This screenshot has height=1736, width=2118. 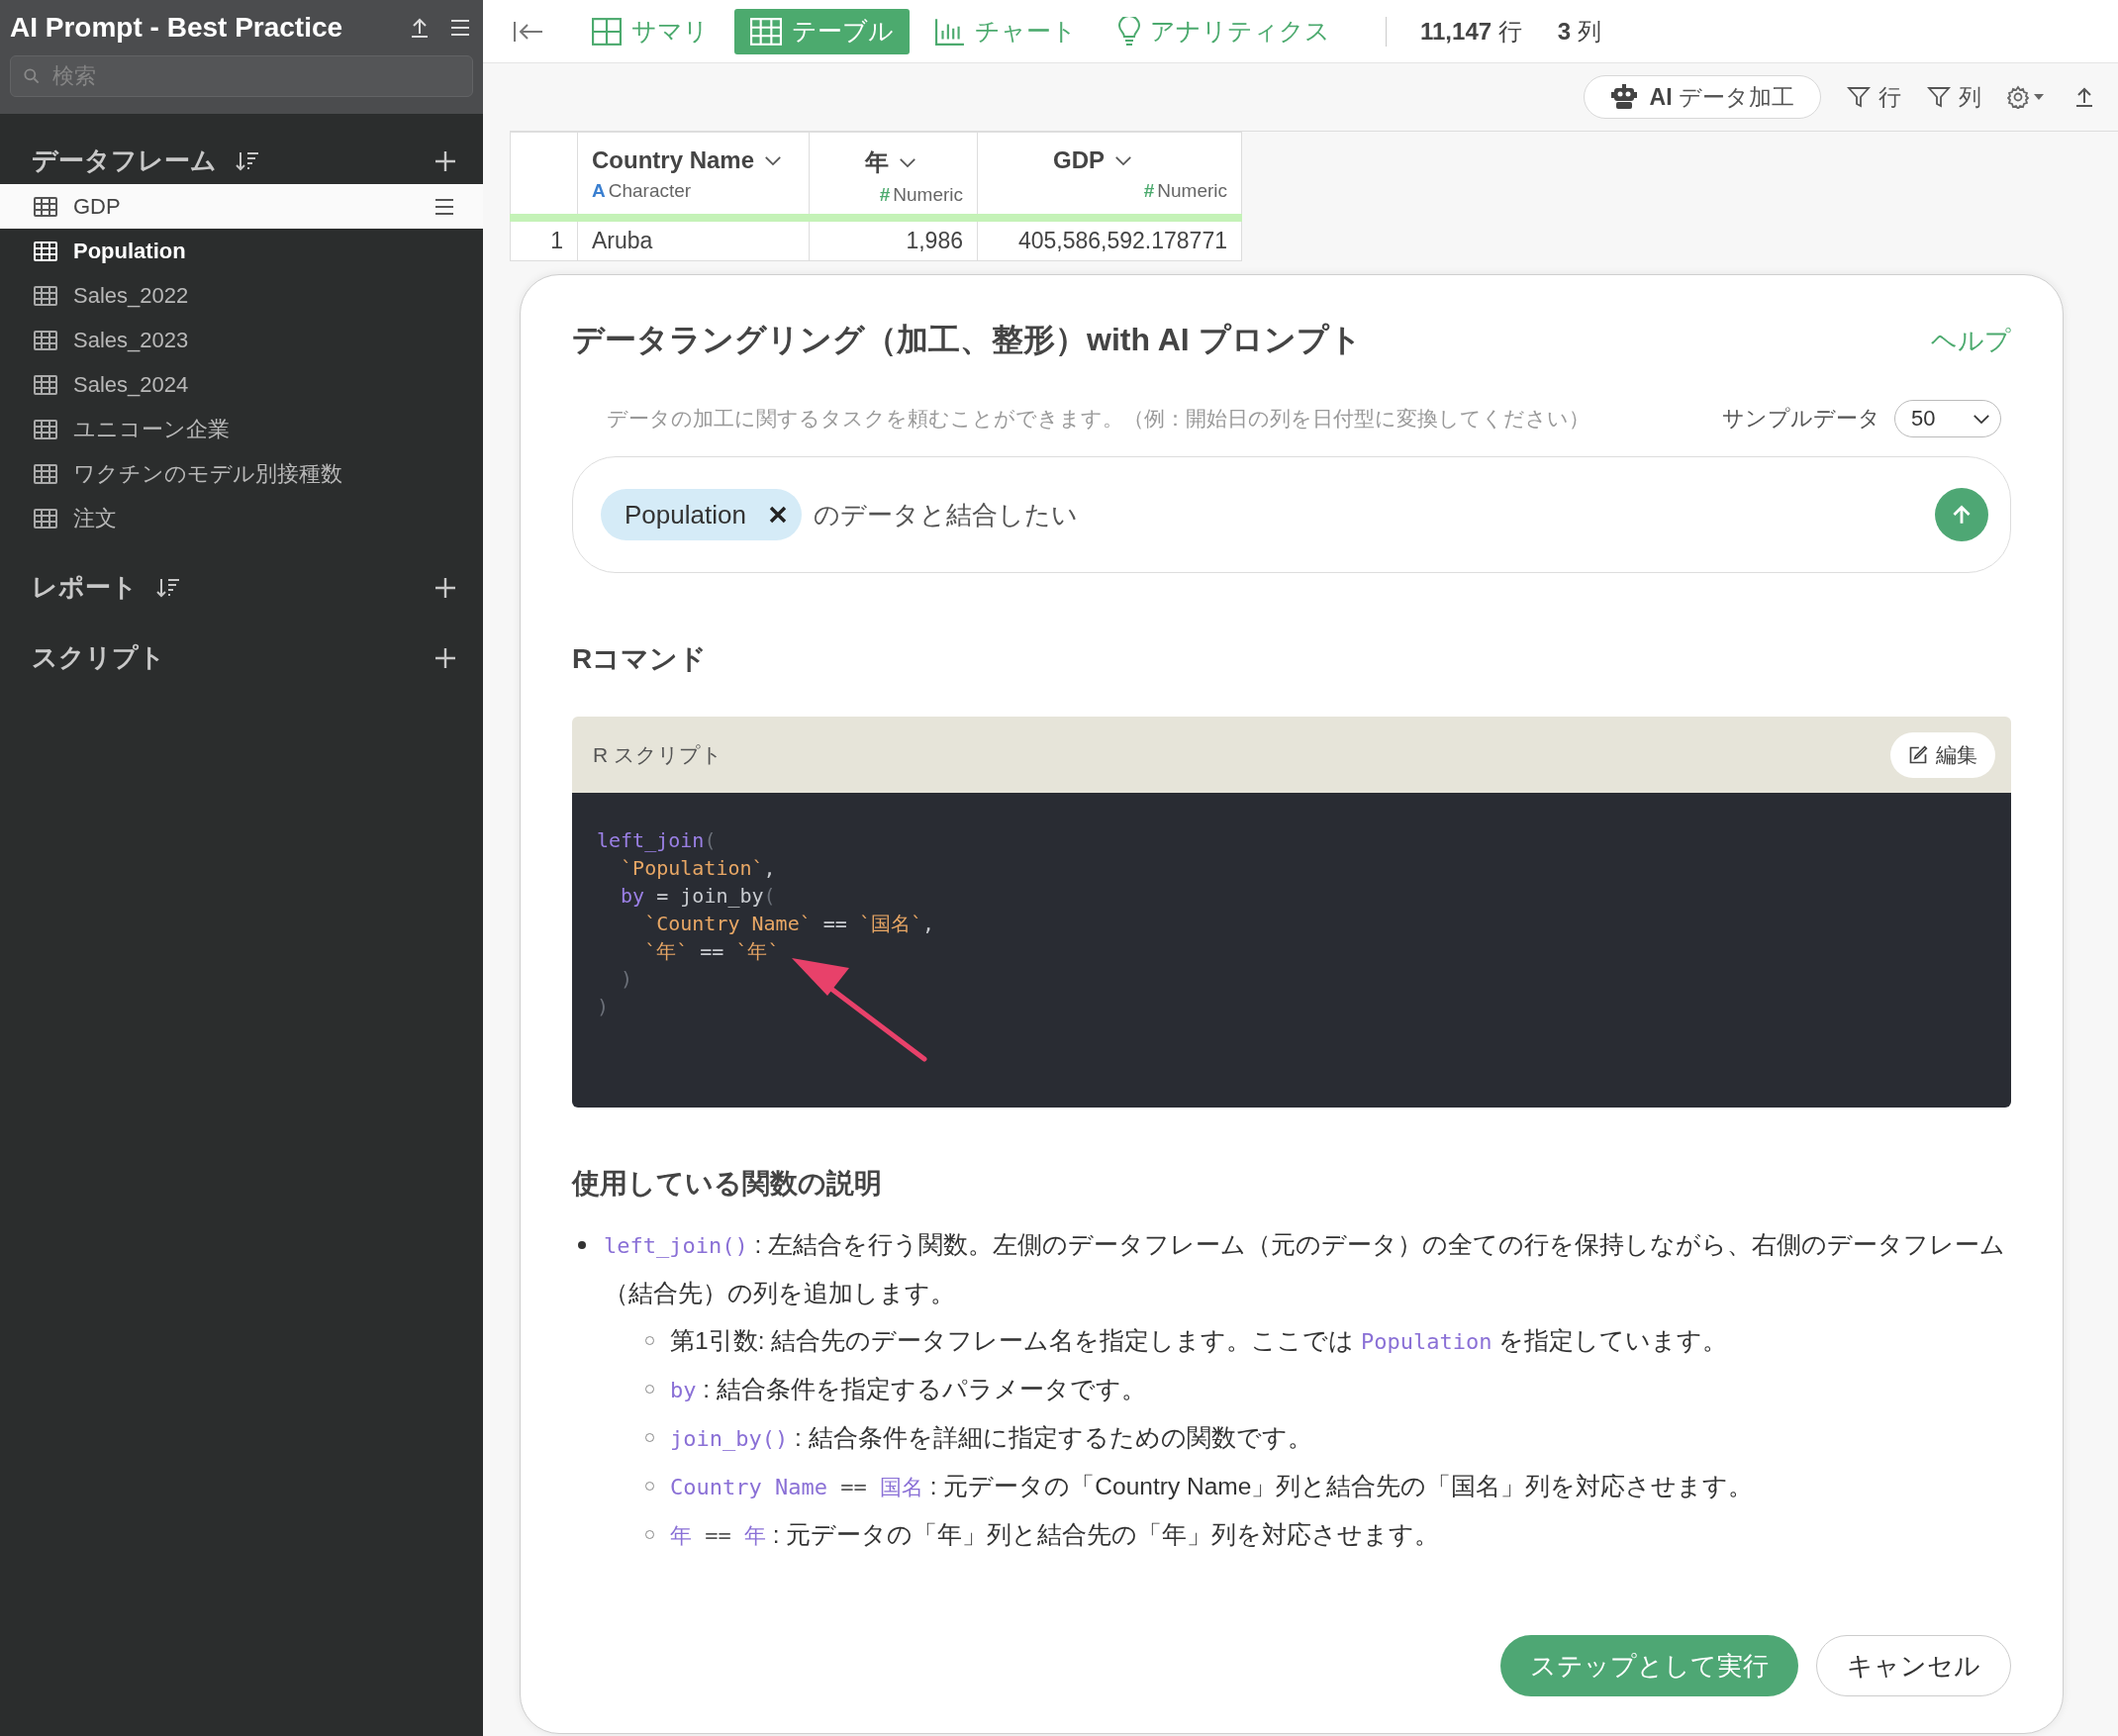 I want to click on code-line: `Population`,, so click(x=698, y=868).